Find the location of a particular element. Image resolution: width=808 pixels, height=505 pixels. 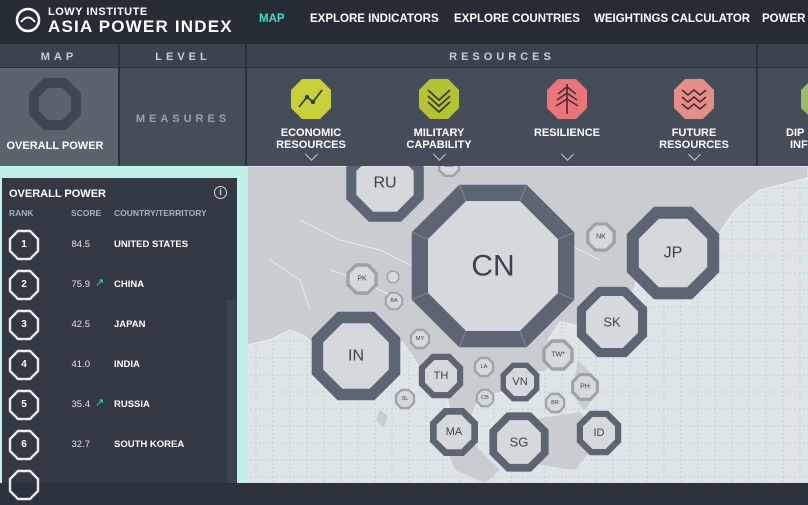

node-label: BR is located at coordinates (555, 403).